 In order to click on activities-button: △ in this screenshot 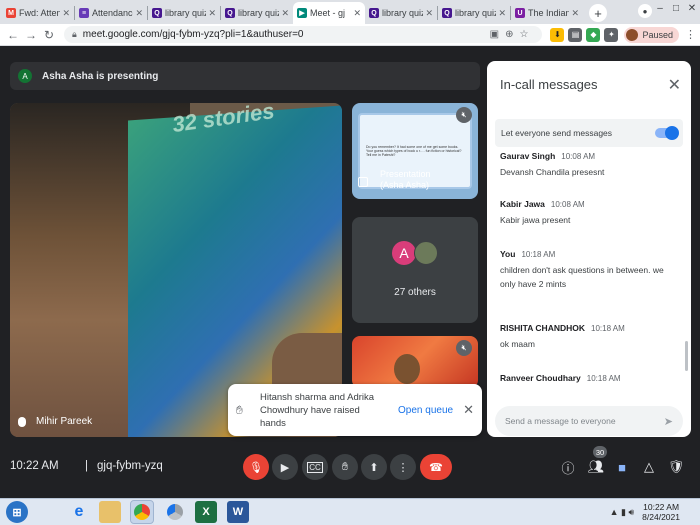, I will do `click(649, 467)`.